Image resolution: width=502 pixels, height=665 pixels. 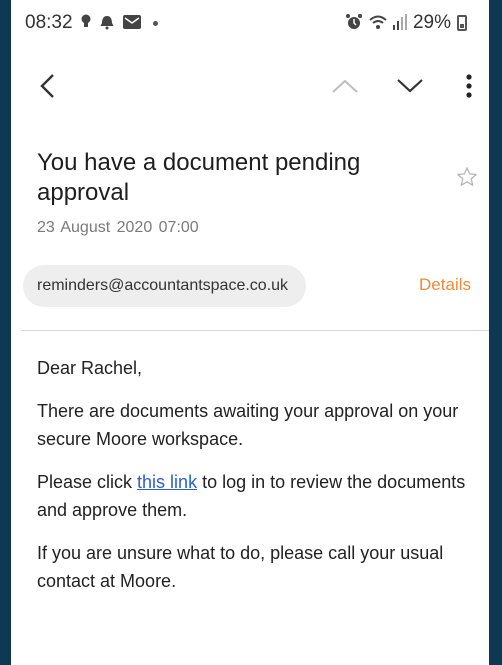 What do you see at coordinates (255, 330) in the screenshot?
I see `divider` at bounding box center [255, 330].